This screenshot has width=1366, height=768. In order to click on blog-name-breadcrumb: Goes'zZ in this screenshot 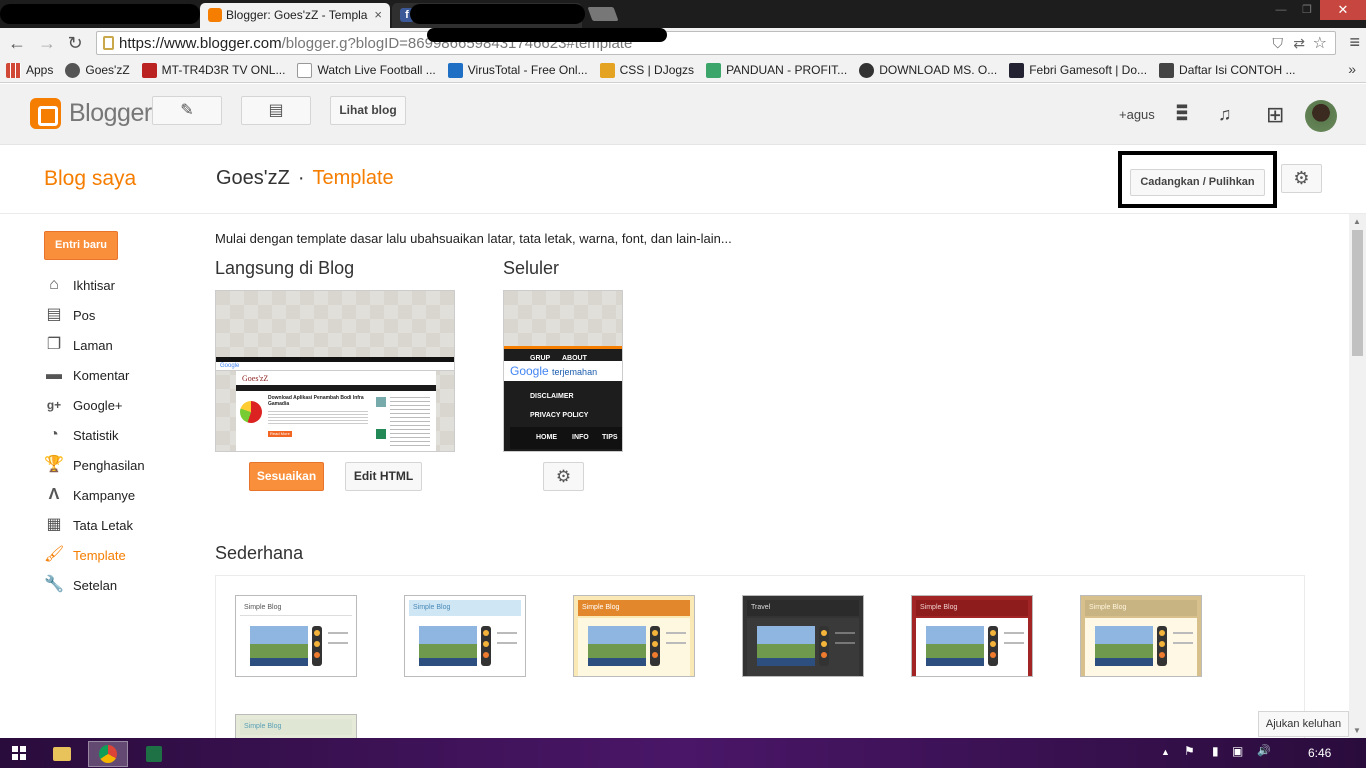, I will do `click(253, 178)`.